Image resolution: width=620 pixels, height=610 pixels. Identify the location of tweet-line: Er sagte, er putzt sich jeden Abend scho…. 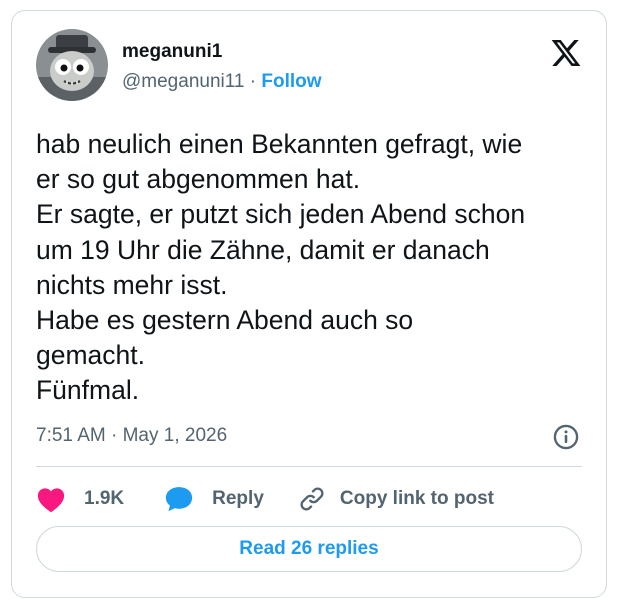
(281, 214).